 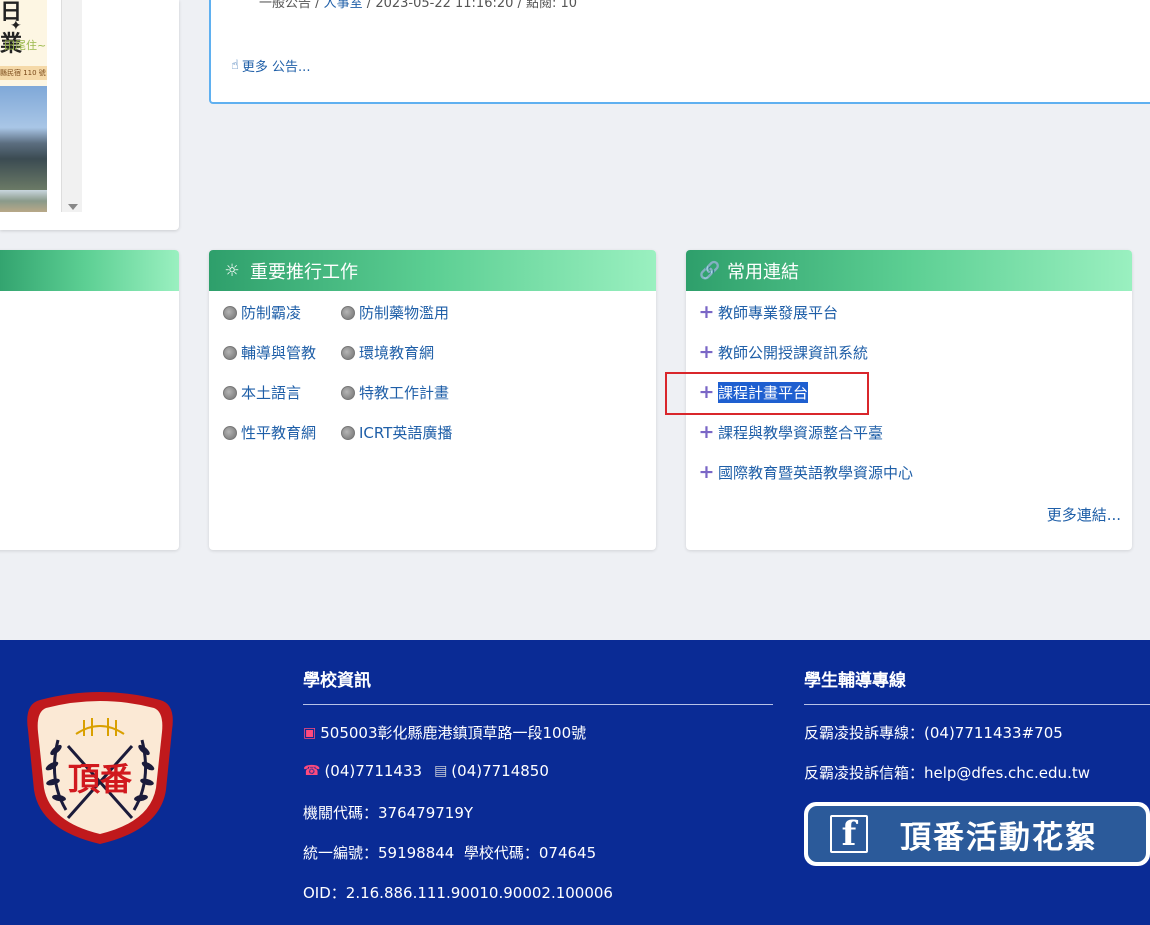 I want to click on svg-text: 頂番, so click(x=100, y=779).